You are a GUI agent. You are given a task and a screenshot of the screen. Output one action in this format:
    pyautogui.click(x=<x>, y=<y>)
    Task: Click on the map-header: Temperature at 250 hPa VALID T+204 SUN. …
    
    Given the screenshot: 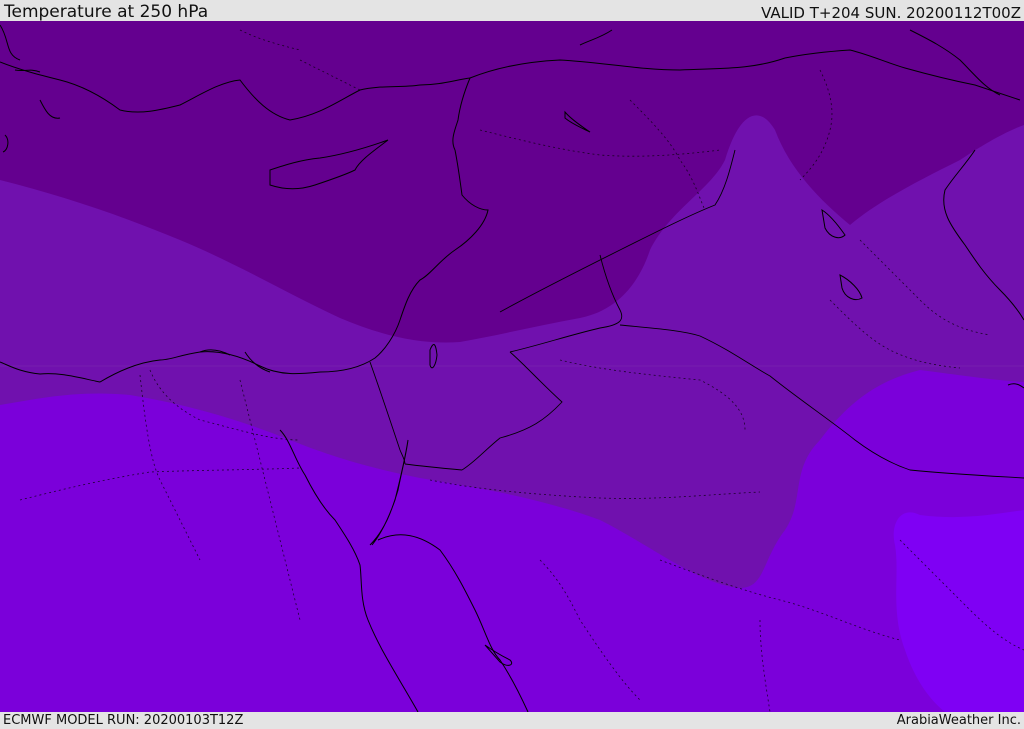 What is the action you would take?
    pyautogui.click(x=512, y=10)
    